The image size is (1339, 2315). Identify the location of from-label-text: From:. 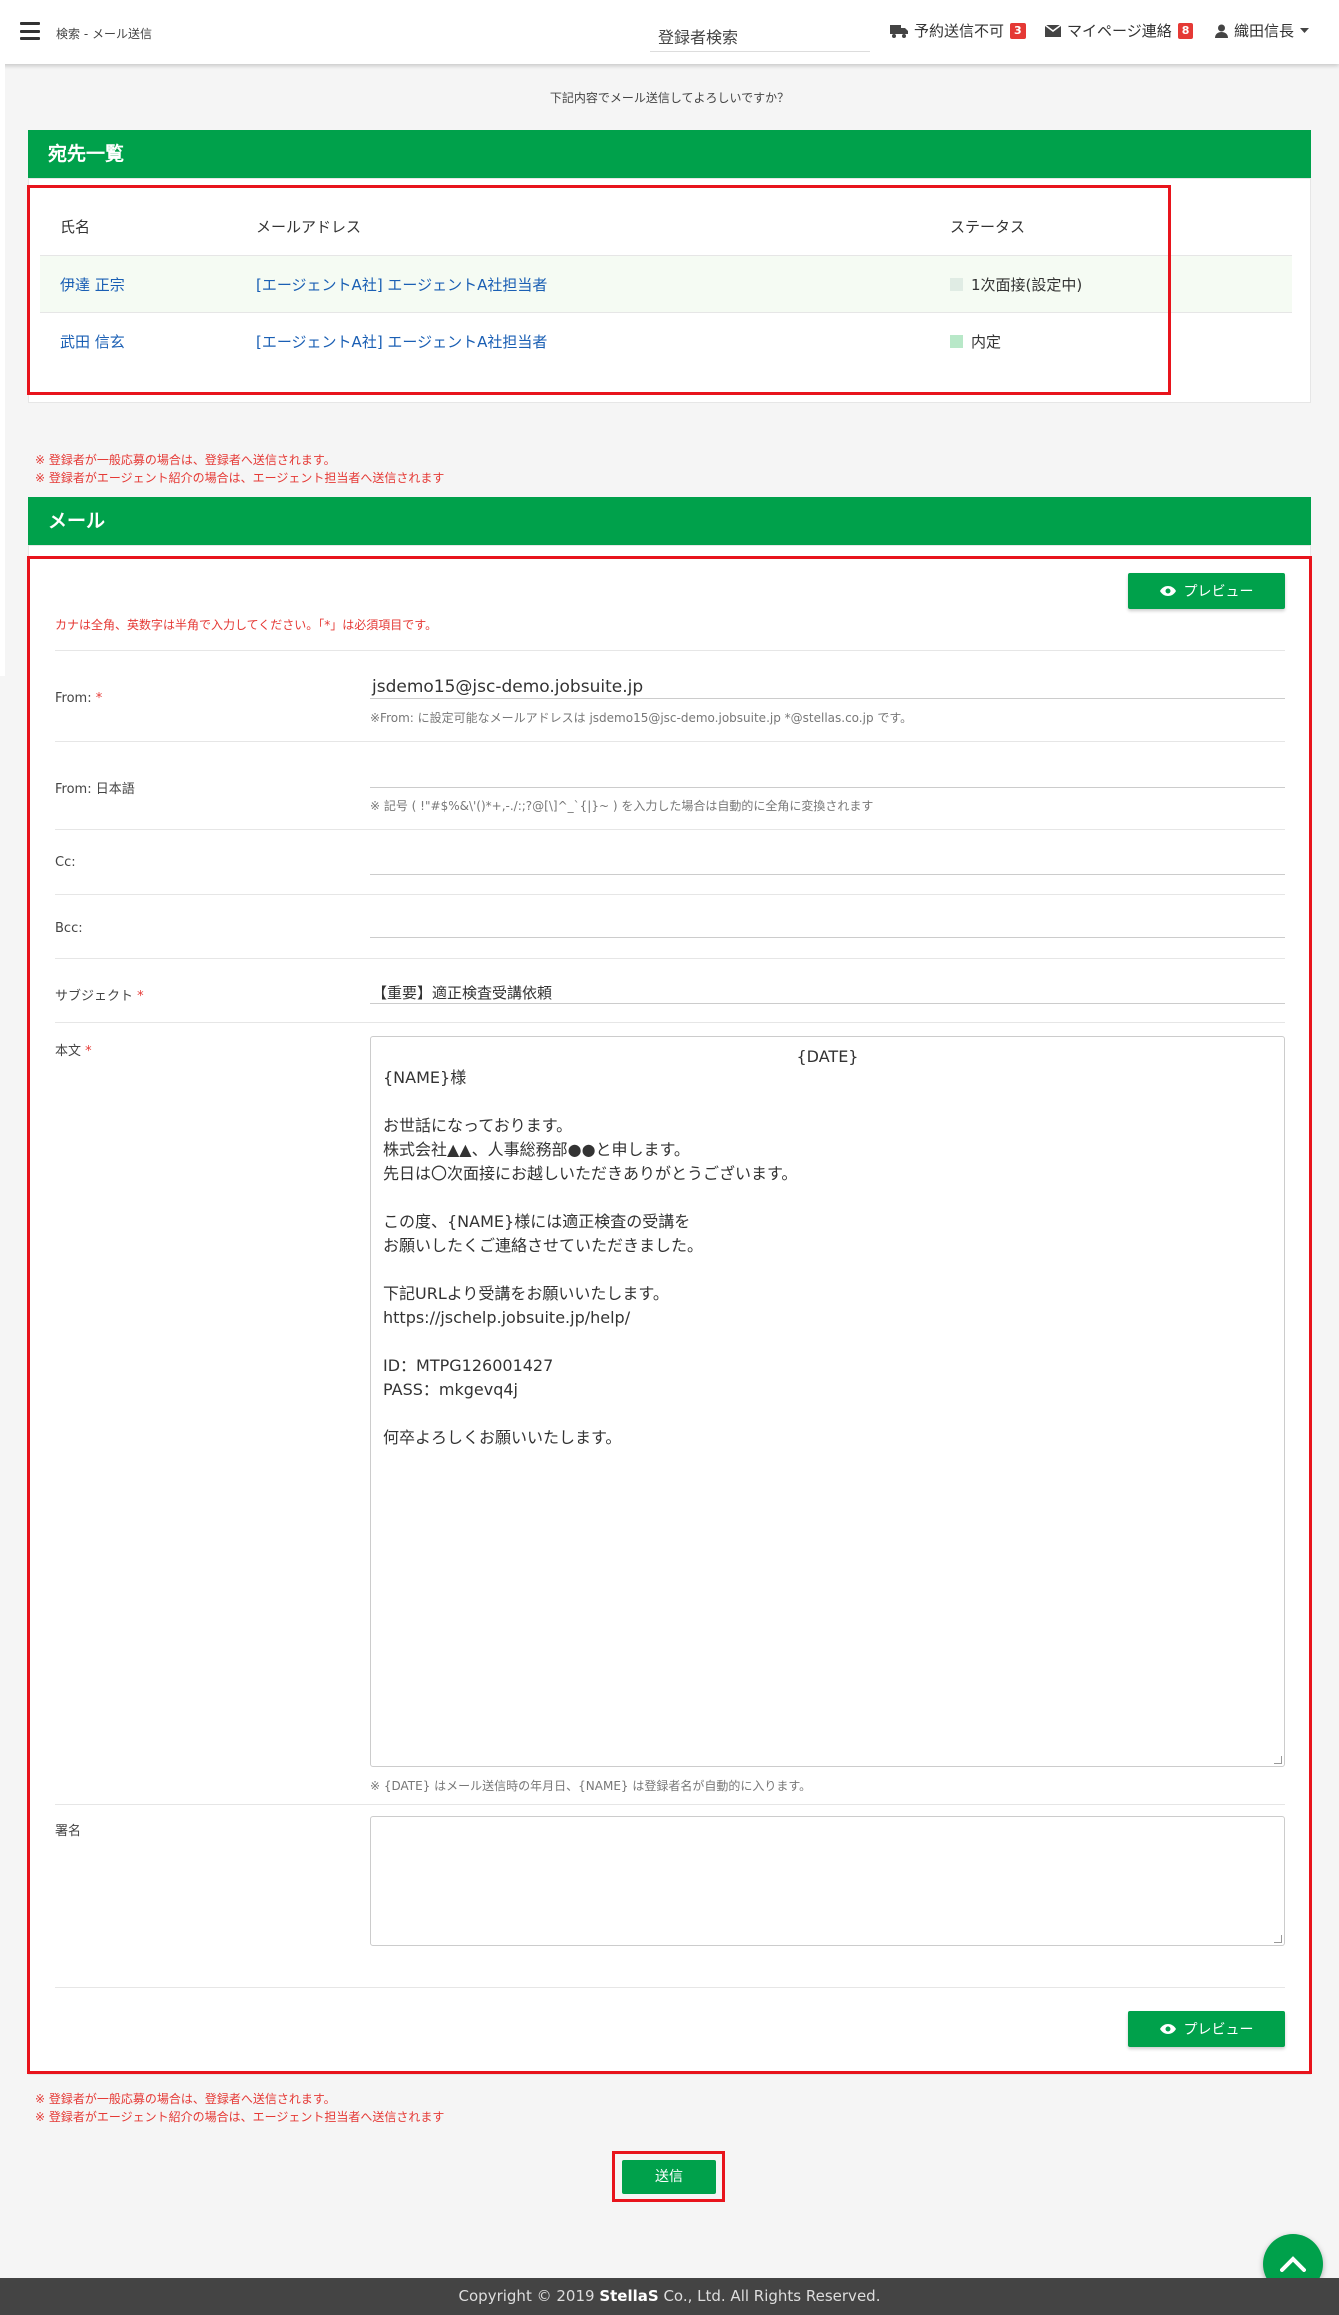
(73, 698).